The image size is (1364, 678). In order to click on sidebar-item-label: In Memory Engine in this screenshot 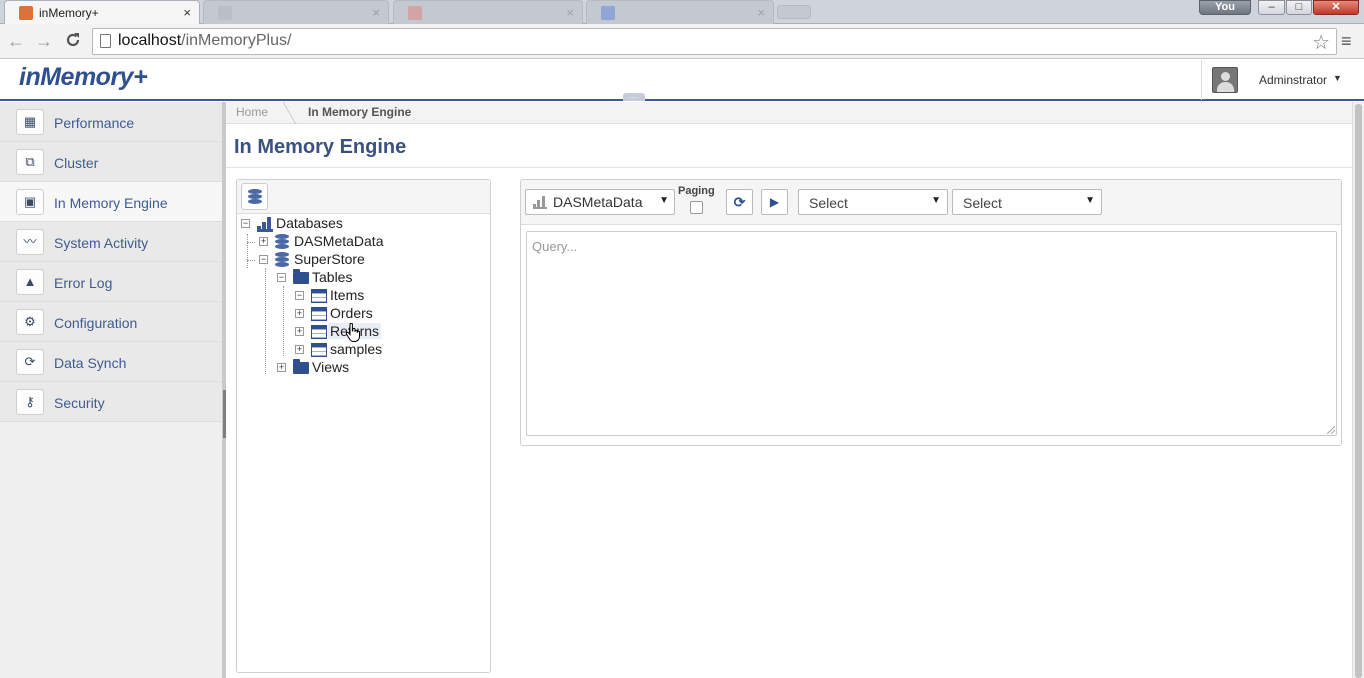, I will do `click(111, 203)`.